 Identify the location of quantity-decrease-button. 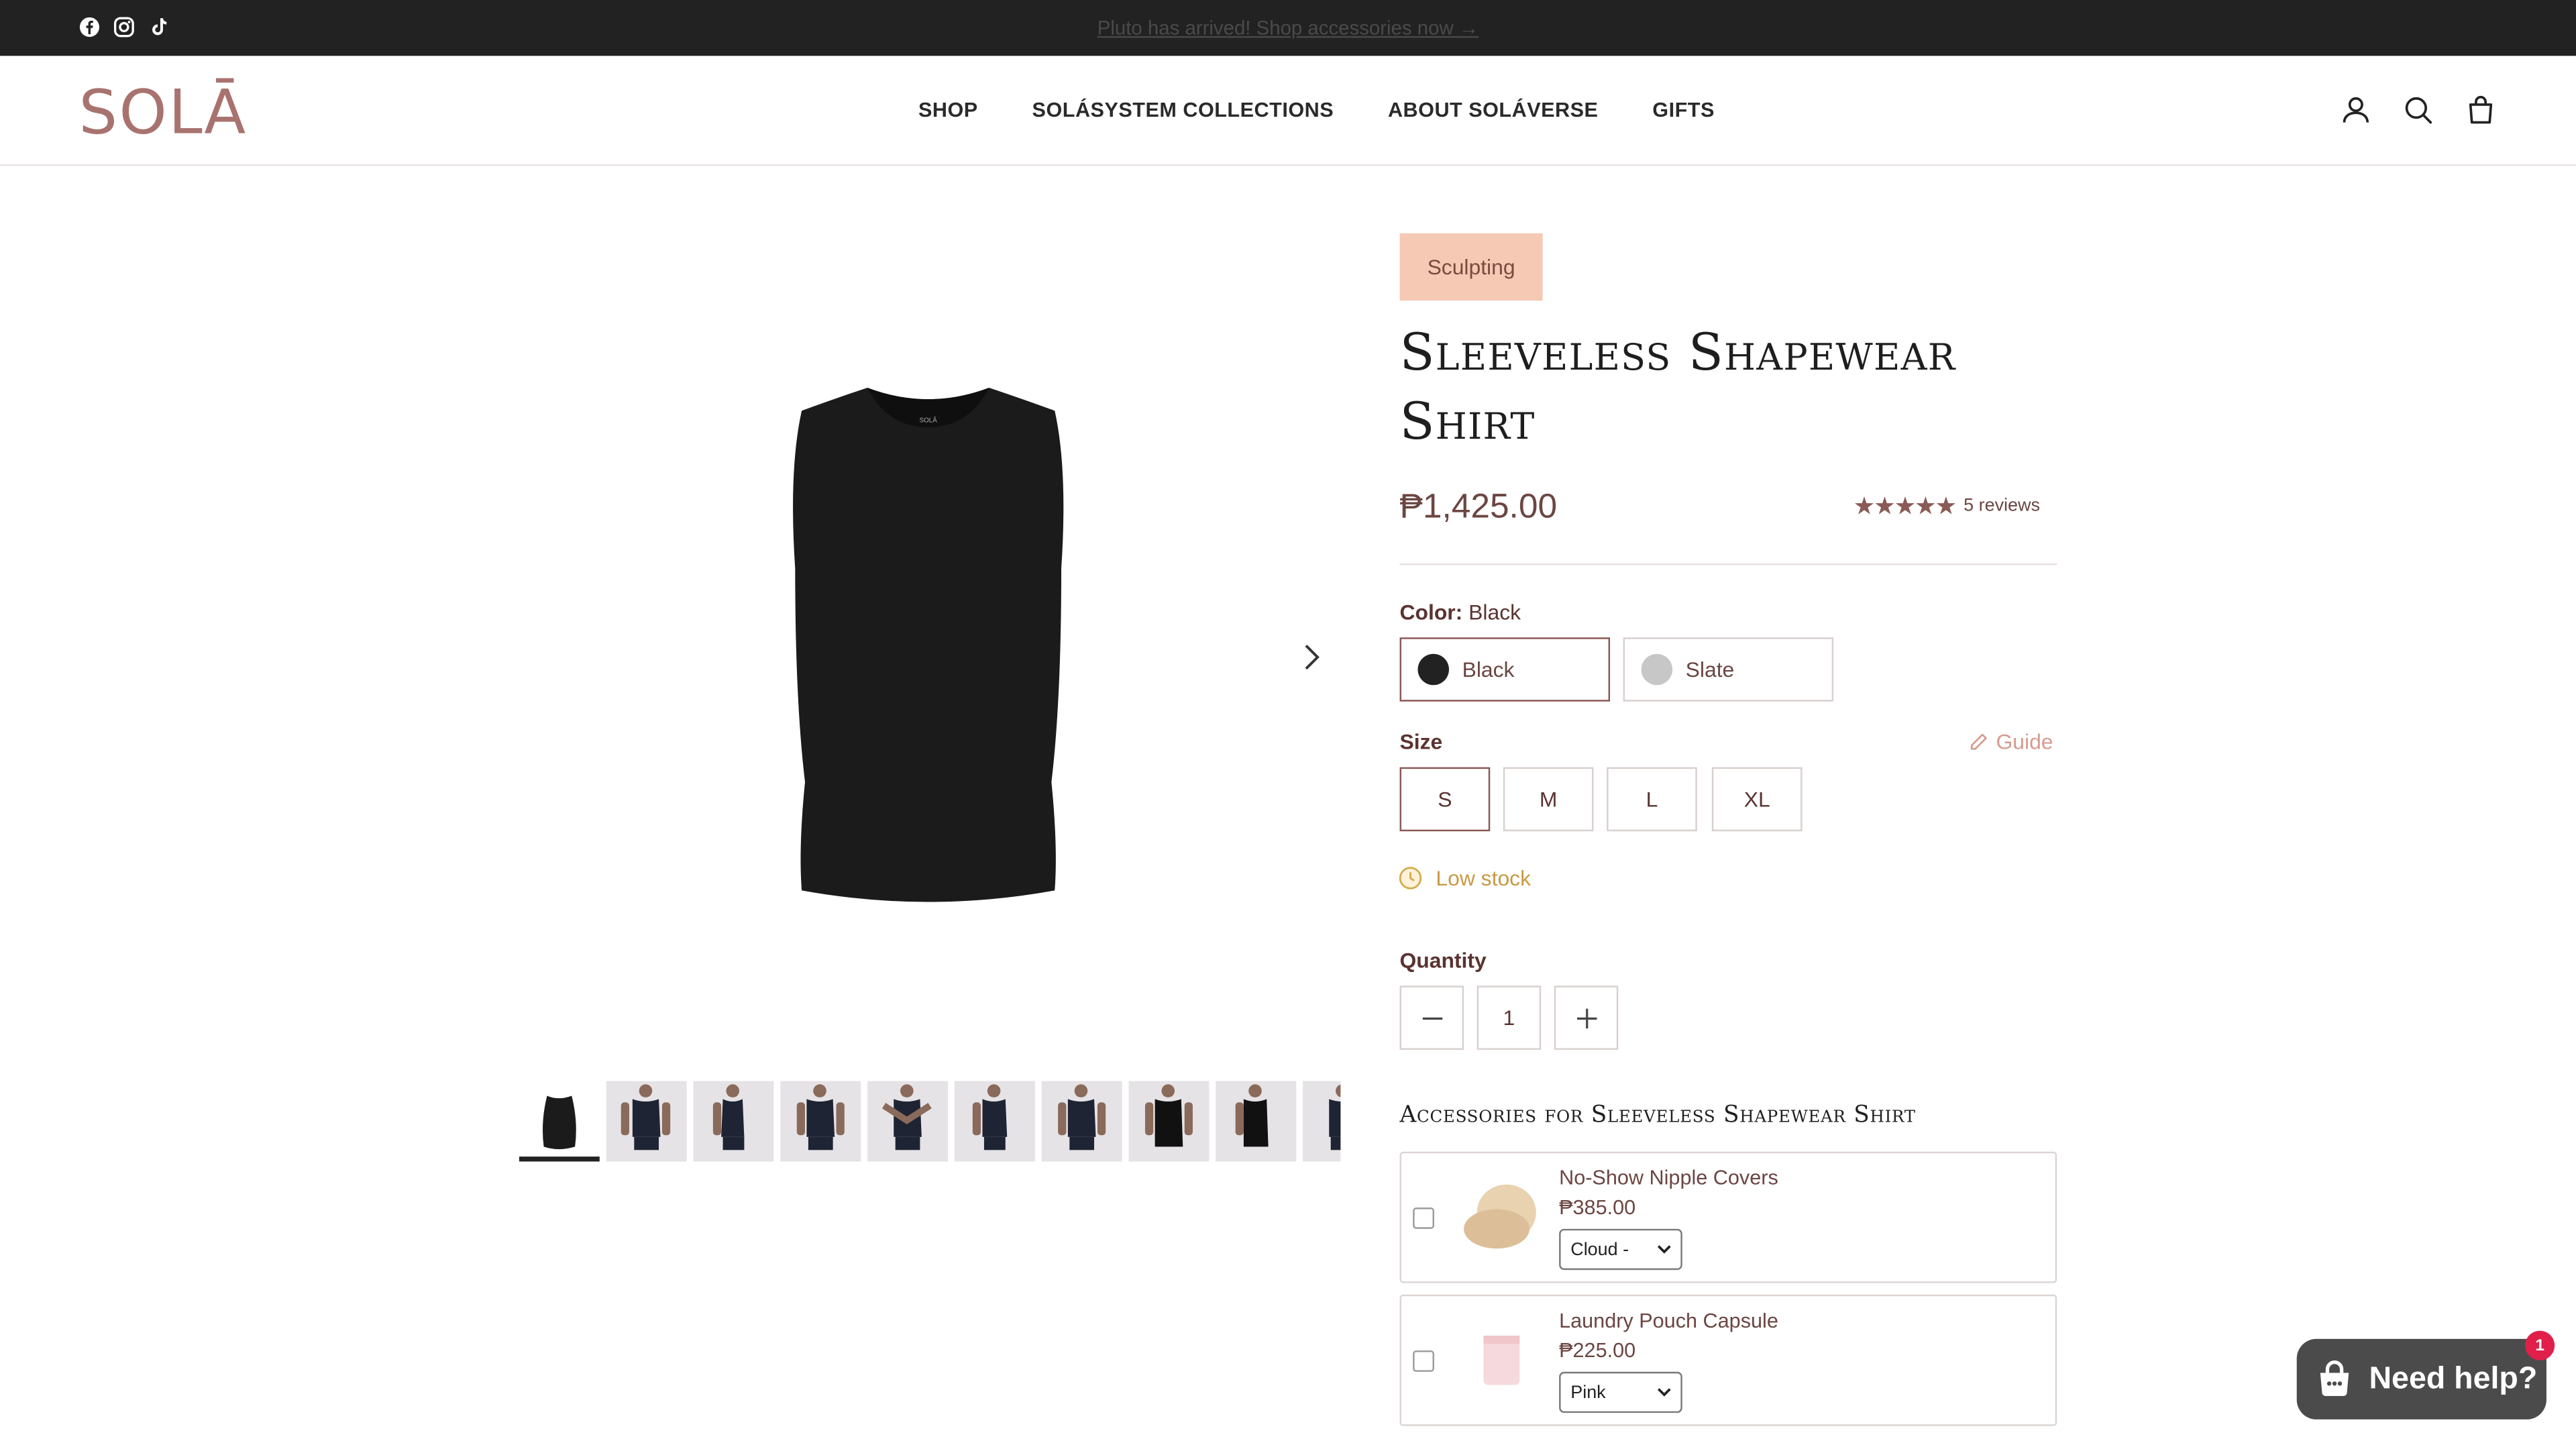
(1431, 1017).